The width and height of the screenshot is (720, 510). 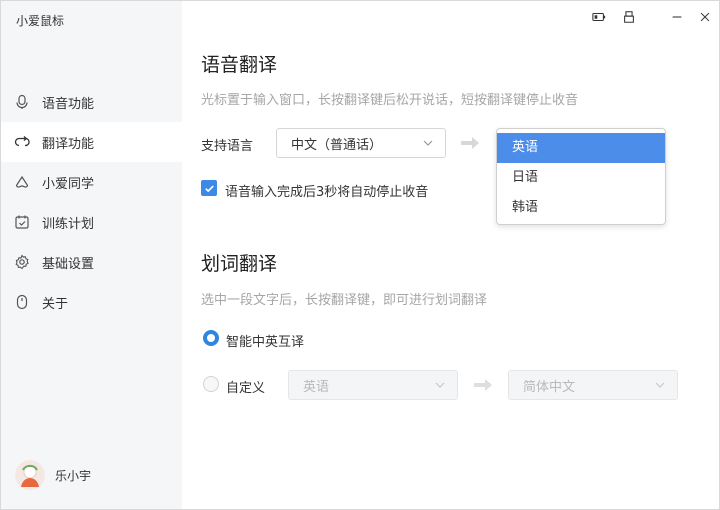 What do you see at coordinates (22, 262) in the screenshot?
I see `gear-icon` at bounding box center [22, 262].